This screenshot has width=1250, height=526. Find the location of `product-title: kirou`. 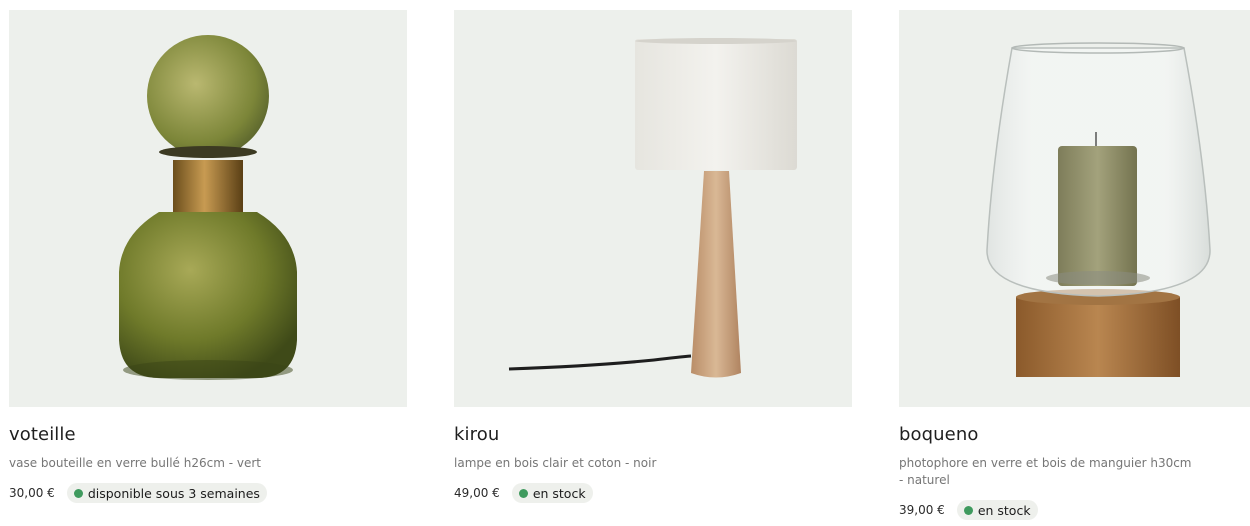

product-title: kirou is located at coordinates (653, 435).